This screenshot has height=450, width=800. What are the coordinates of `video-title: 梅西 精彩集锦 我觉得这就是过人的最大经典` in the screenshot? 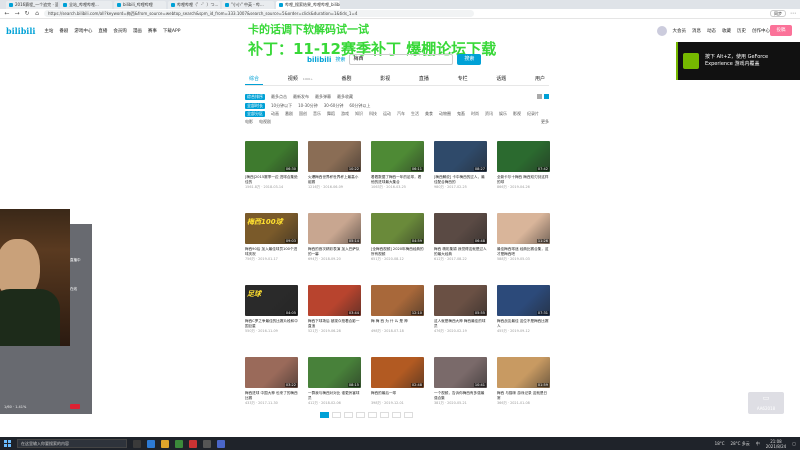 It's located at (460, 252).